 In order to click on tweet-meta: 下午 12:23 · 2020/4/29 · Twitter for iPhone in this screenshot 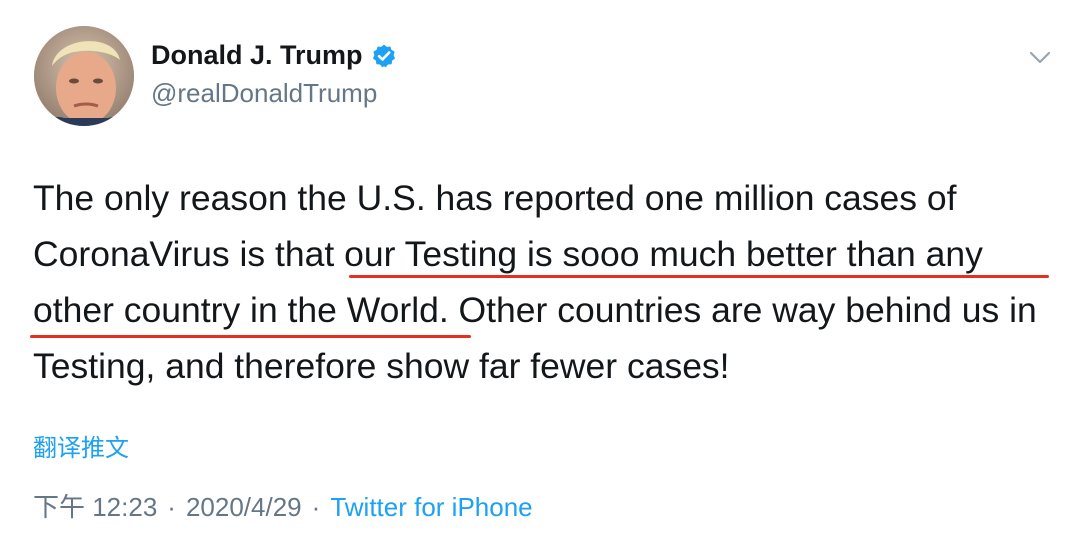, I will do `click(283, 505)`.